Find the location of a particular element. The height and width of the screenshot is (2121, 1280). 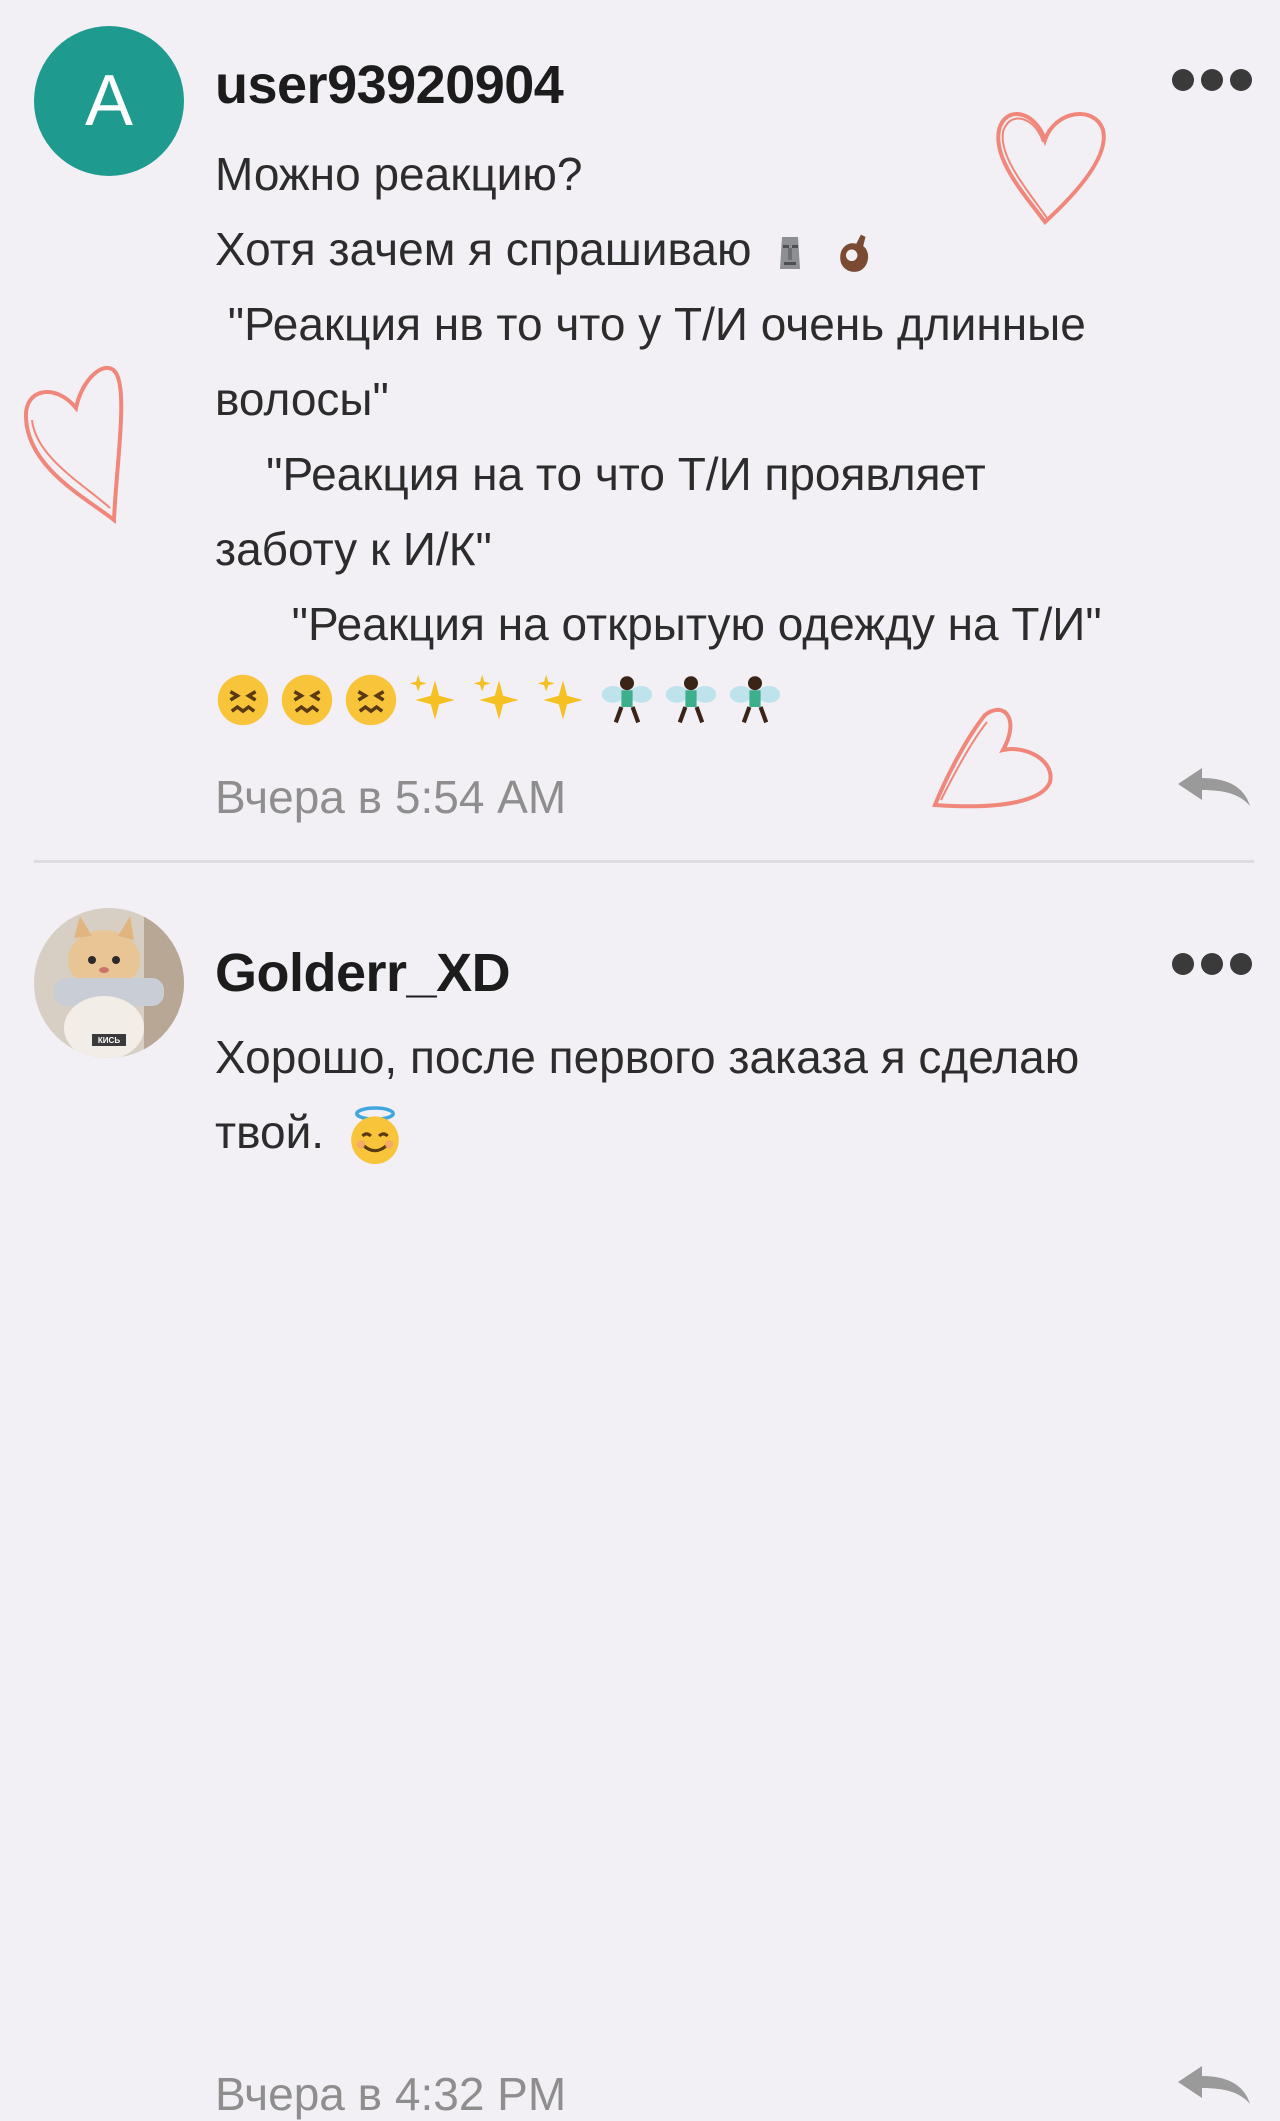

divider is located at coordinates (644, 861).